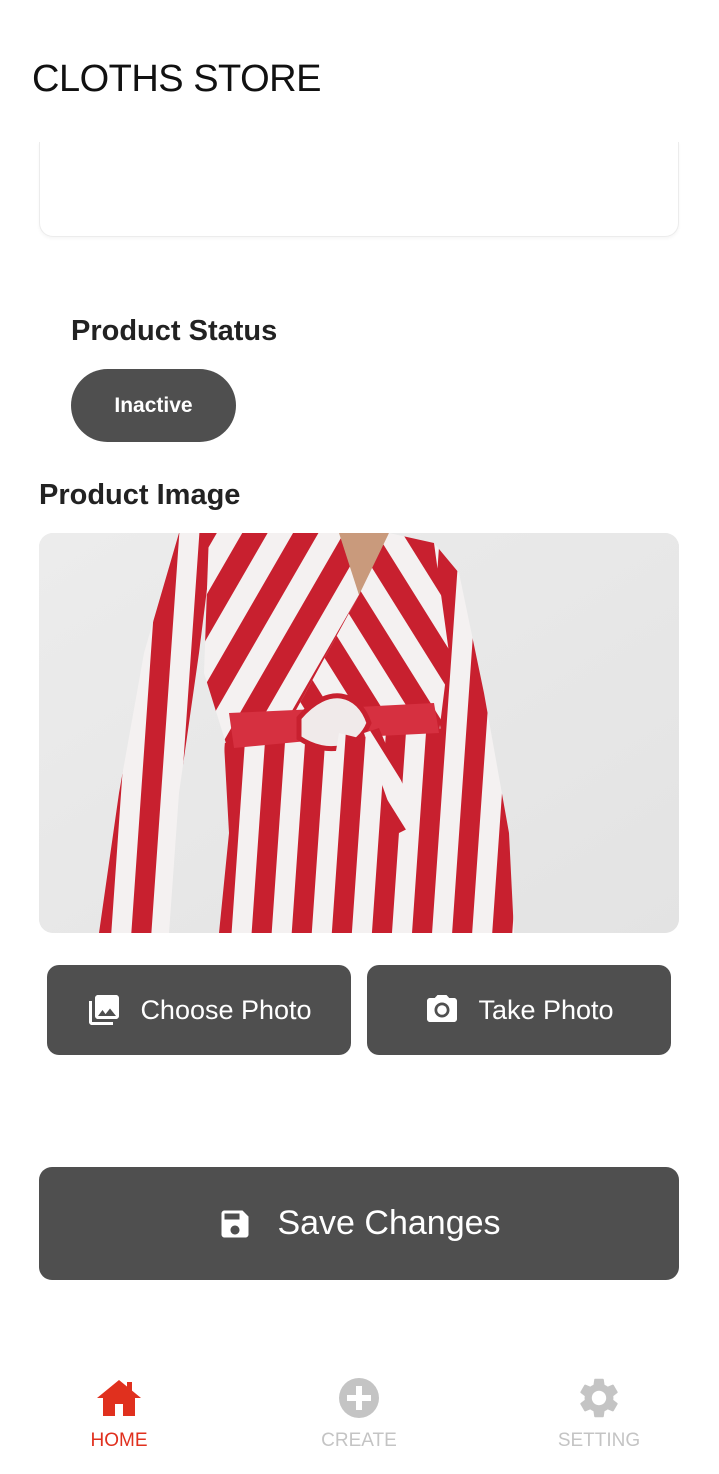 The image size is (719, 1474). What do you see at coordinates (359, 1440) in the screenshot?
I see `nav-label-create: CREATE` at bounding box center [359, 1440].